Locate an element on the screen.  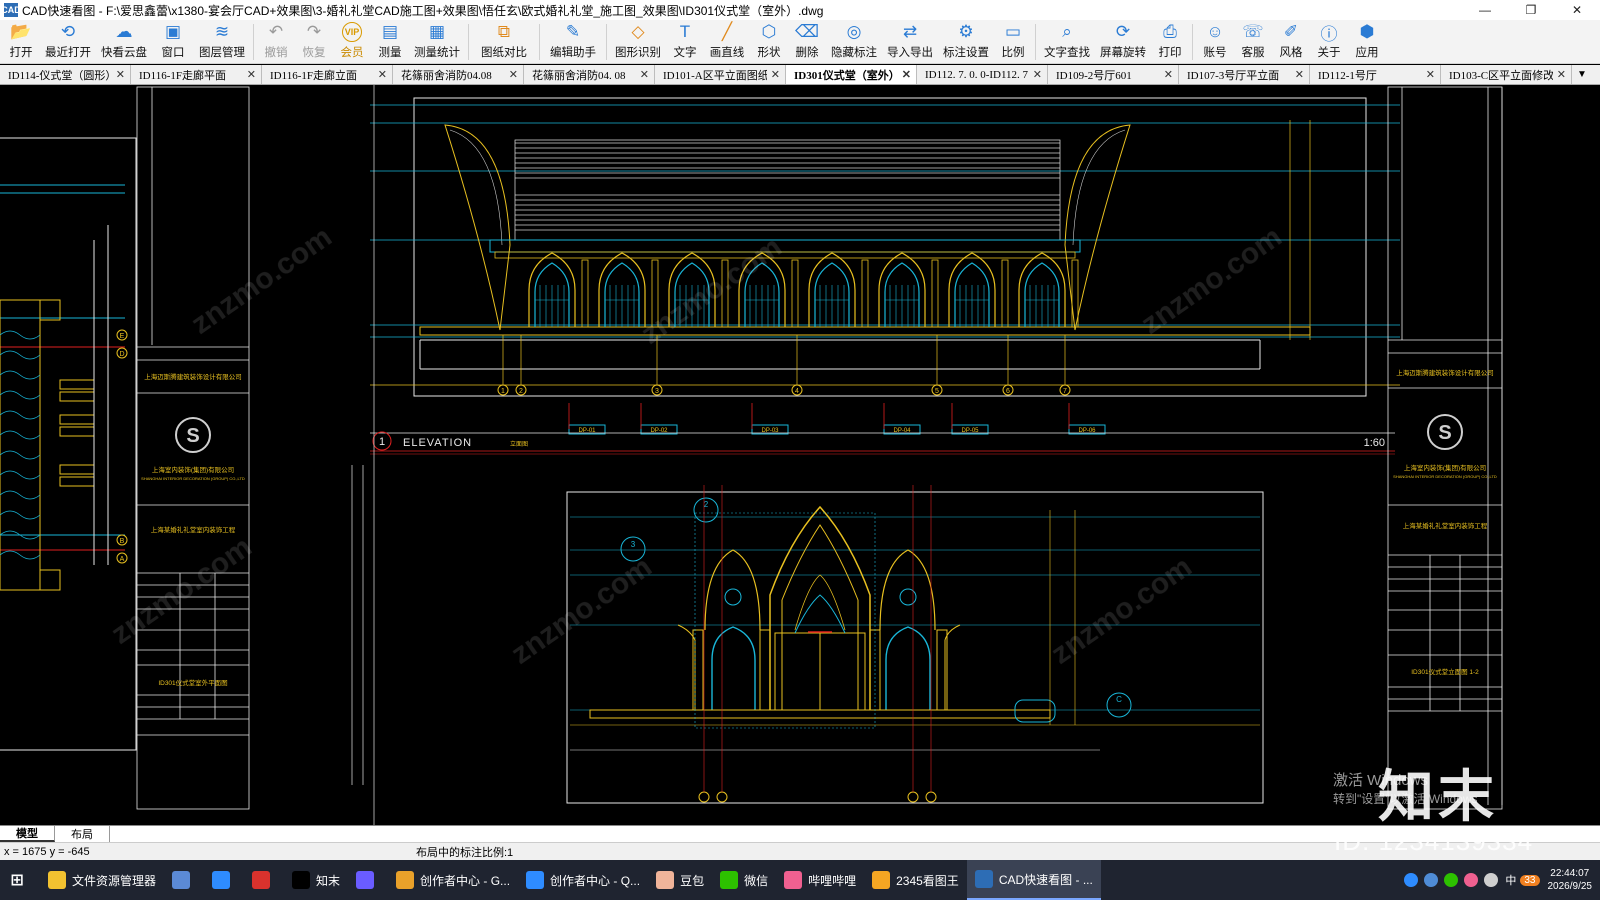
toolbar-annotation-settings-button: ⚙ 标注设置 is located at coordinates (966, 42).